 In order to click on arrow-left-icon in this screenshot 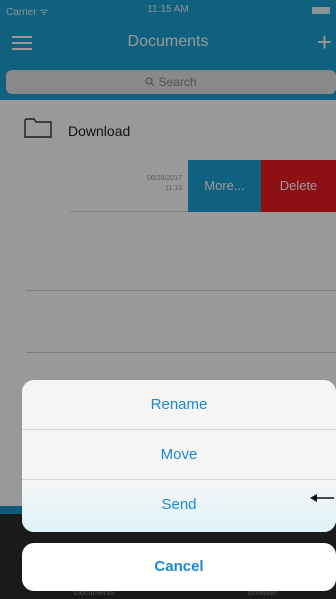, I will do `click(322, 498)`.